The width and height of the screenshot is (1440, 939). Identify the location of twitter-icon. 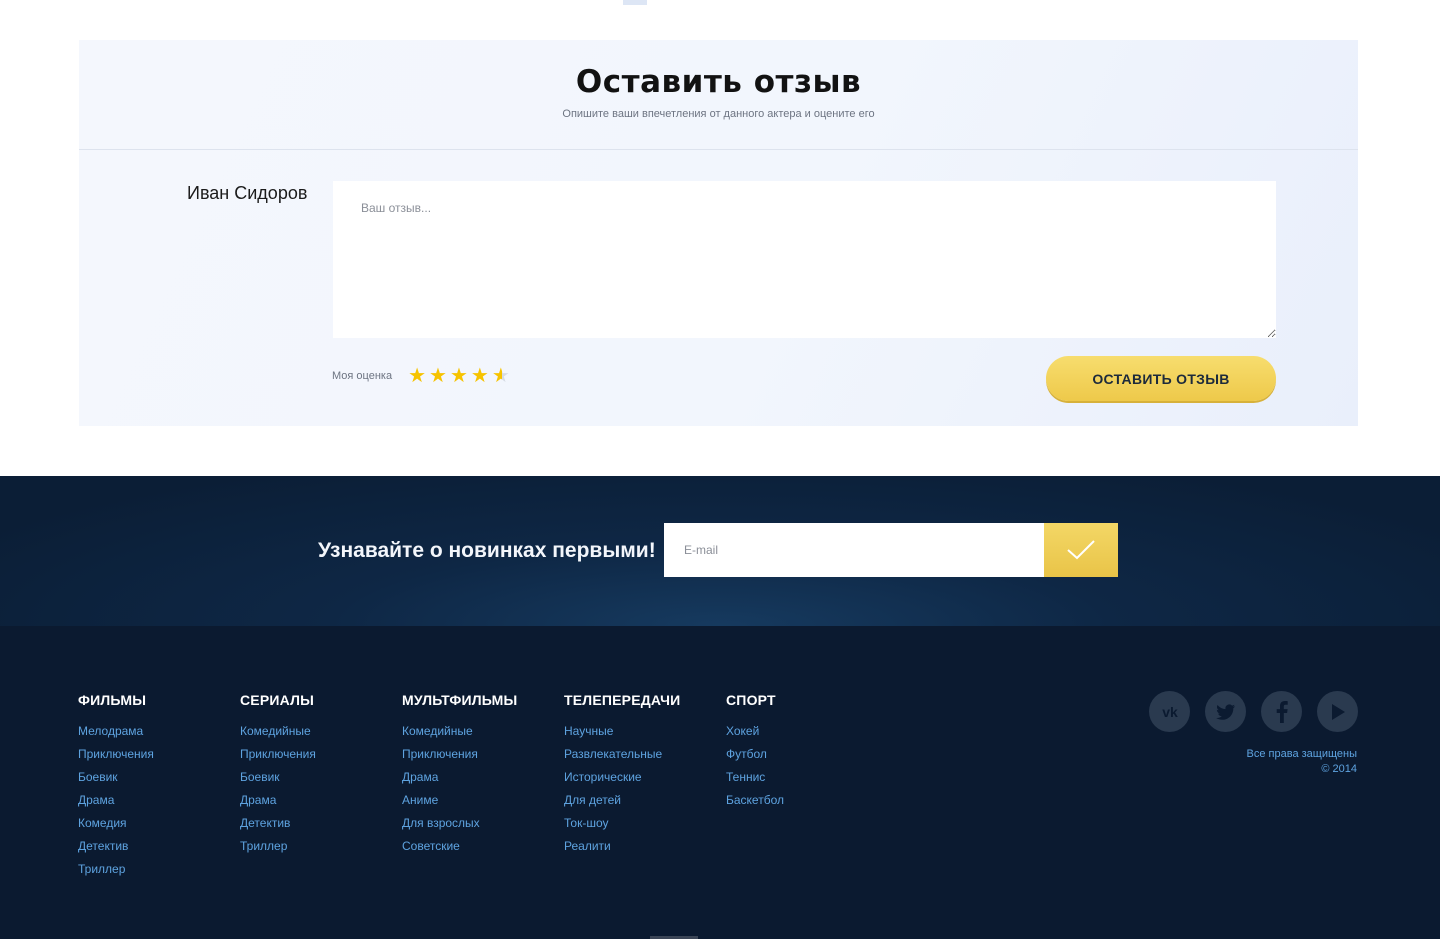
(1225, 711).